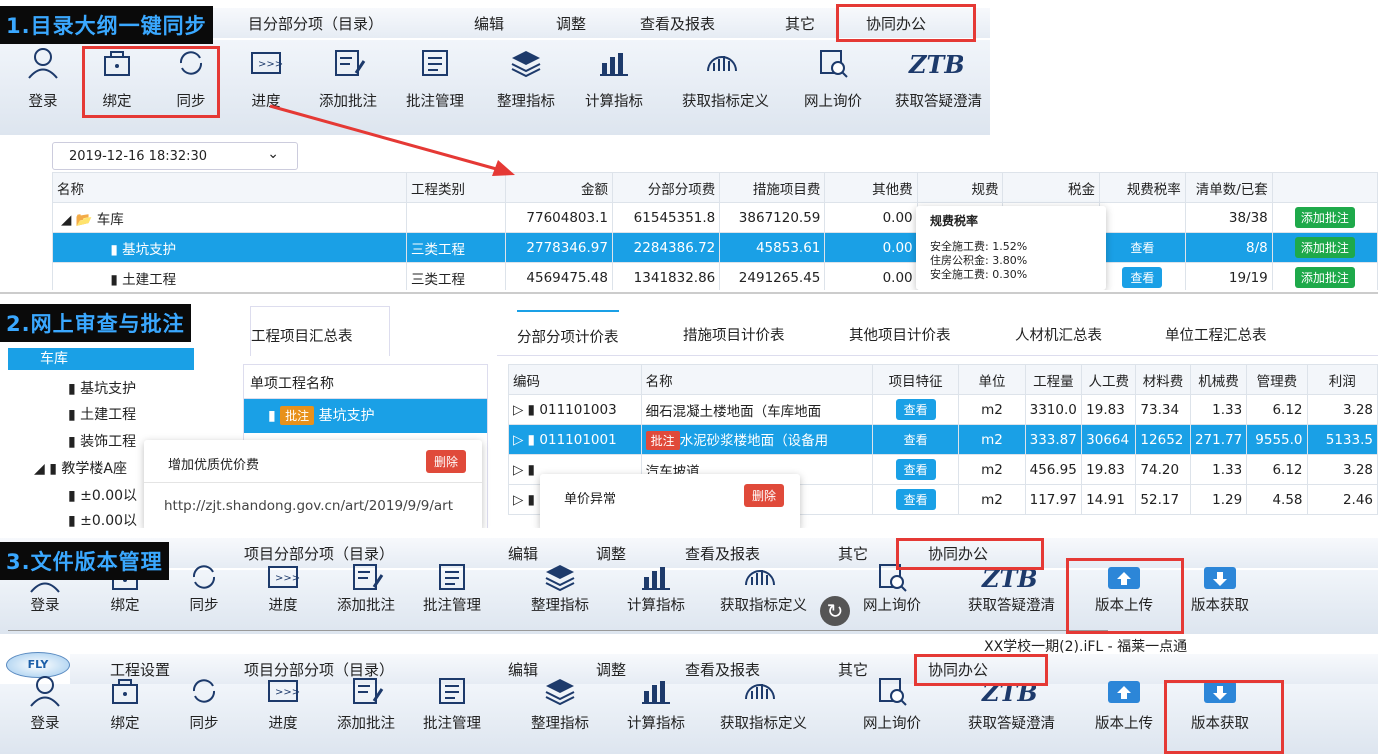 The image size is (1378, 754). I want to click on column-header: 项目特征, so click(915, 379).